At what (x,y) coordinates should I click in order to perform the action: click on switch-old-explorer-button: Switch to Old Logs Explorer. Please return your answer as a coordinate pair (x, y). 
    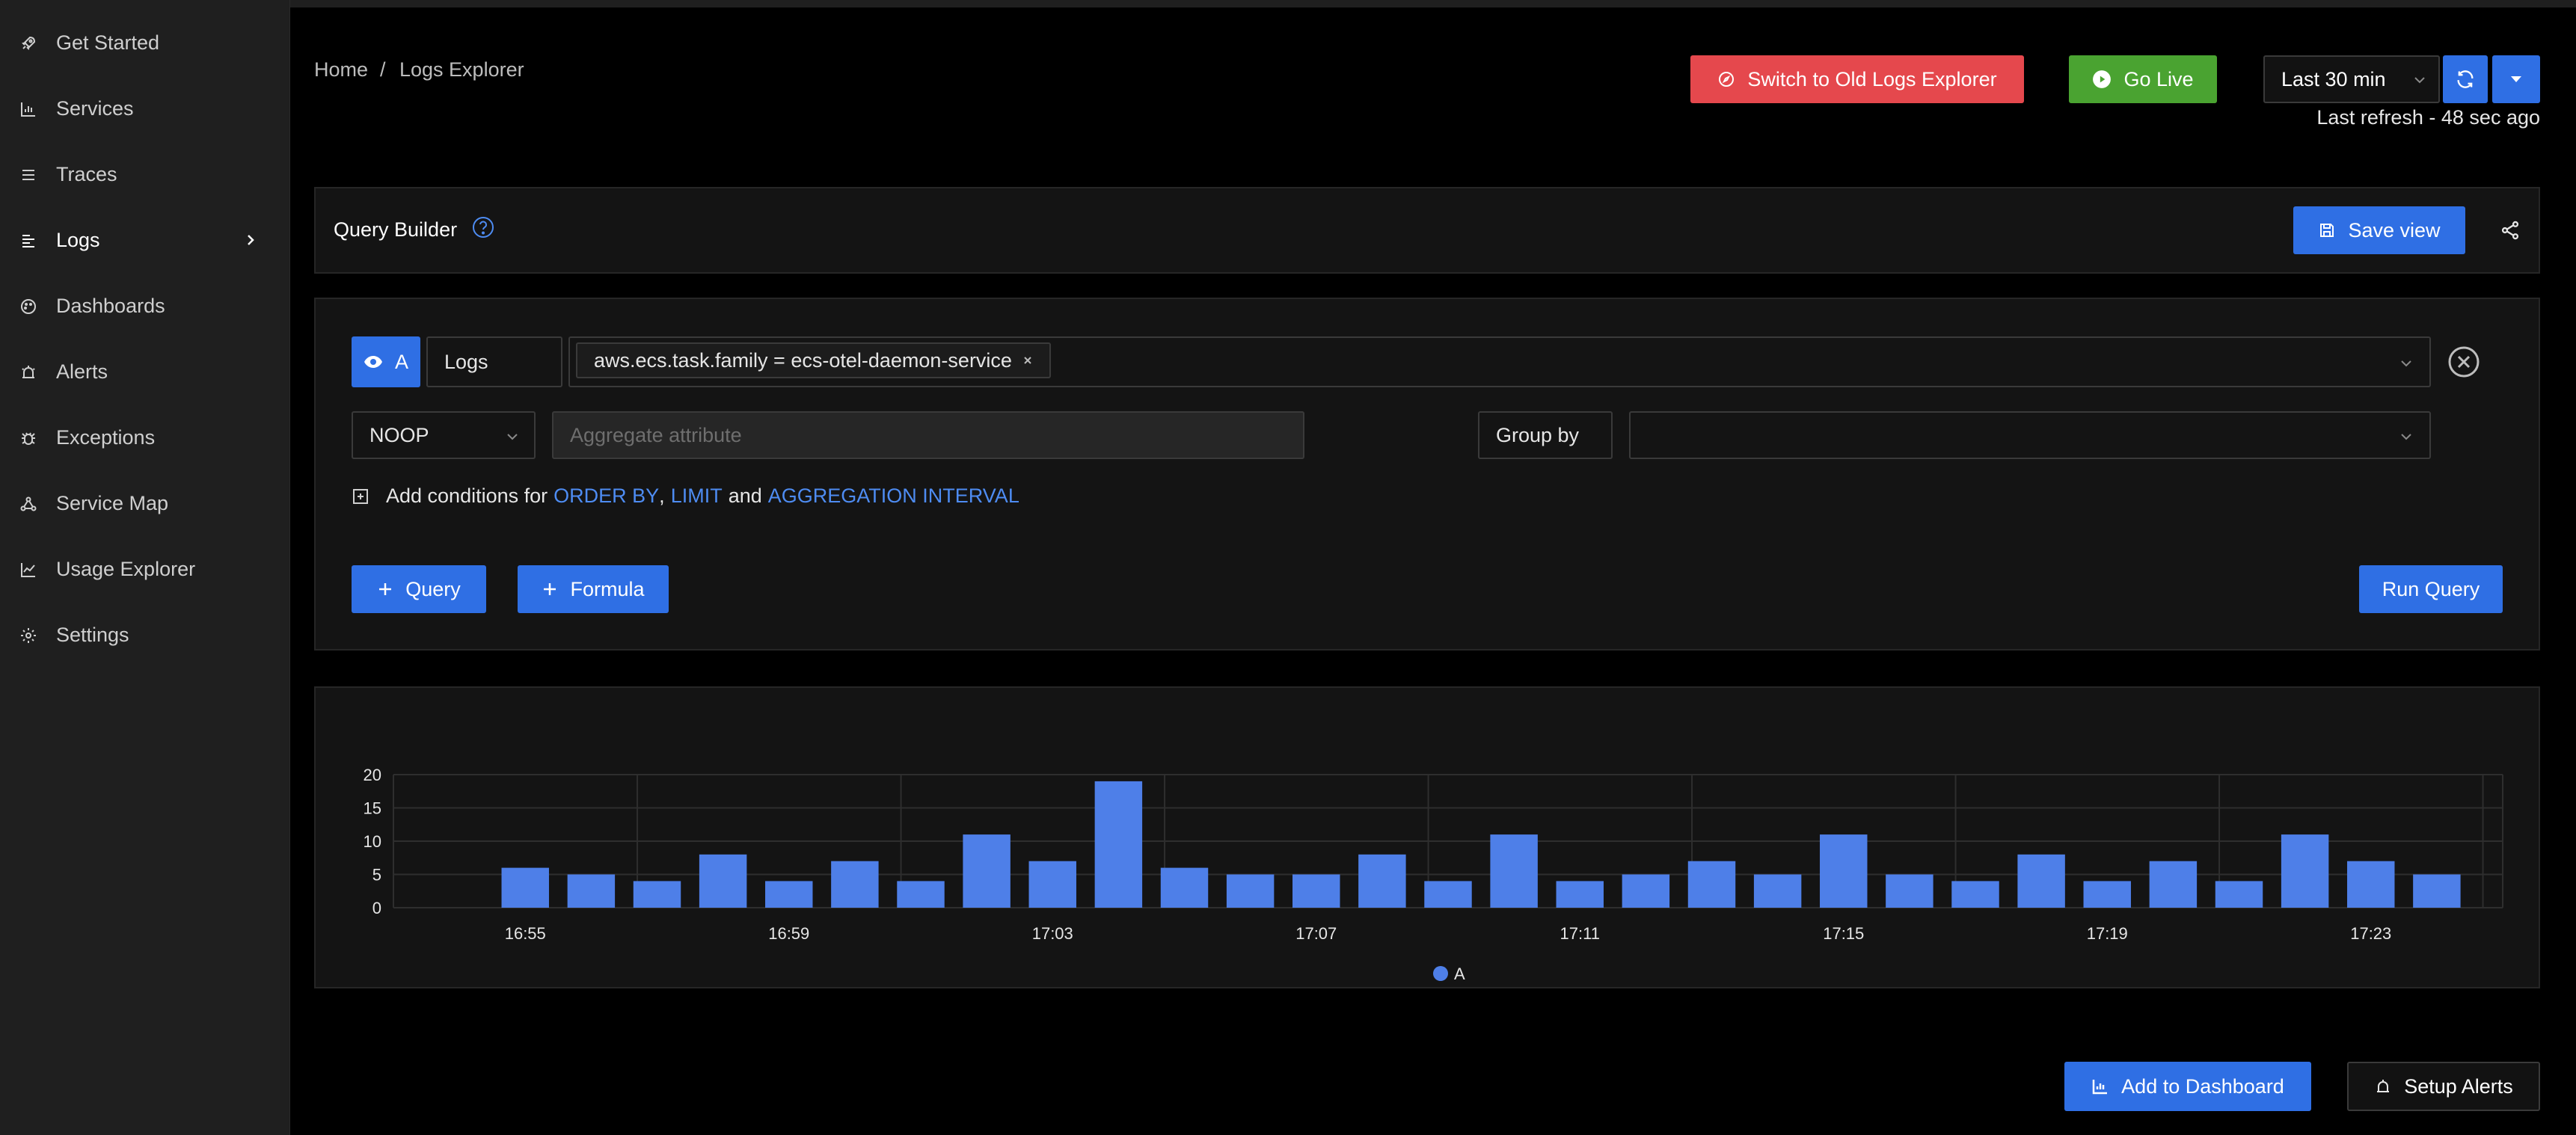
    Looking at the image, I should click on (1857, 79).